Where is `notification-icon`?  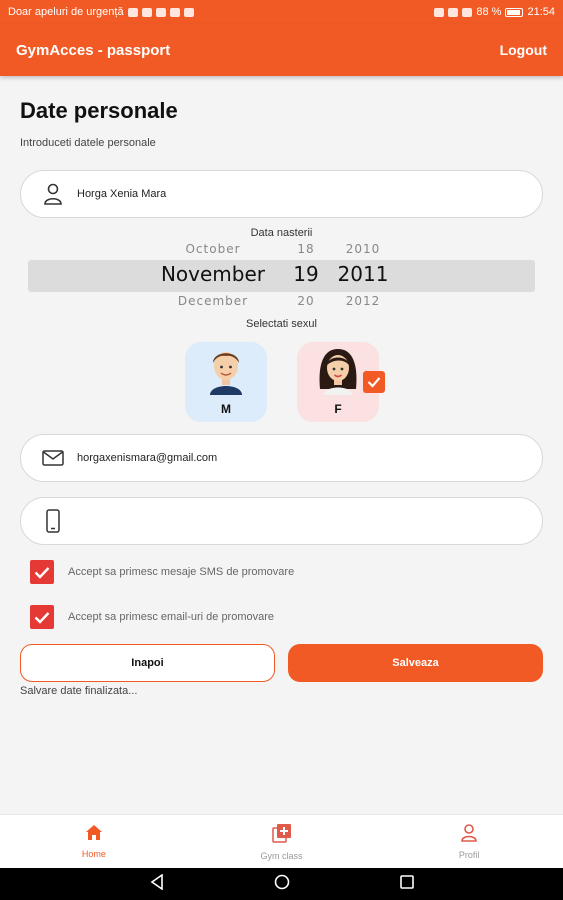
notification-icon is located at coordinates (174, 12).